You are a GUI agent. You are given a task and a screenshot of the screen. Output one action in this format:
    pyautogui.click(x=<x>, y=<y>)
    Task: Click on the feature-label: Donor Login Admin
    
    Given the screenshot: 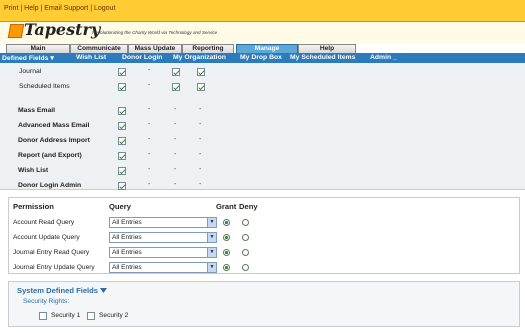 What is the action you would take?
    pyautogui.click(x=50, y=185)
    